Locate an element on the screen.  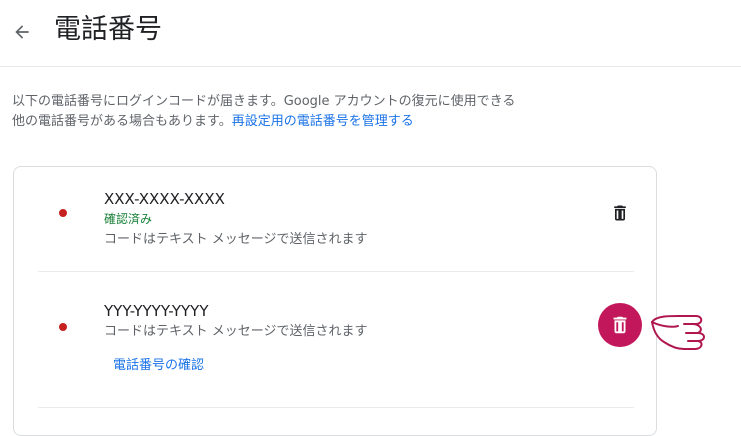
description-line-2: 他の電話番号がある場合もあります。再設定用の電話番号を管理する is located at coordinates (332, 122).